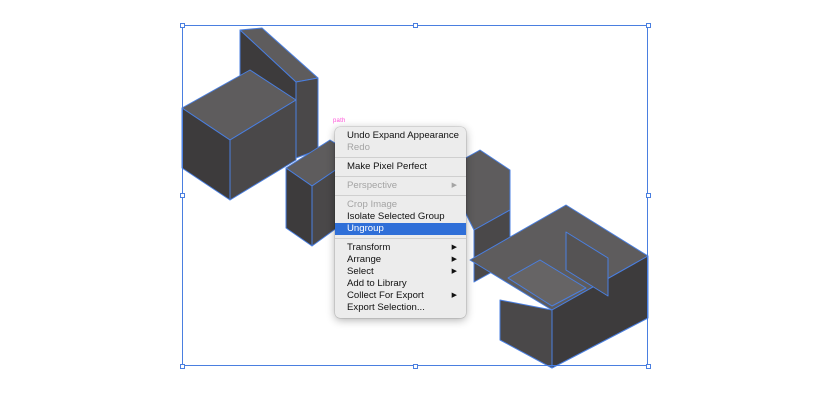 The width and height of the screenshot is (820, 400). What do you see at coordinates (648, 25) in the screenshot?
I see `resize-handle-top-right` at bounding box center [648, 25].